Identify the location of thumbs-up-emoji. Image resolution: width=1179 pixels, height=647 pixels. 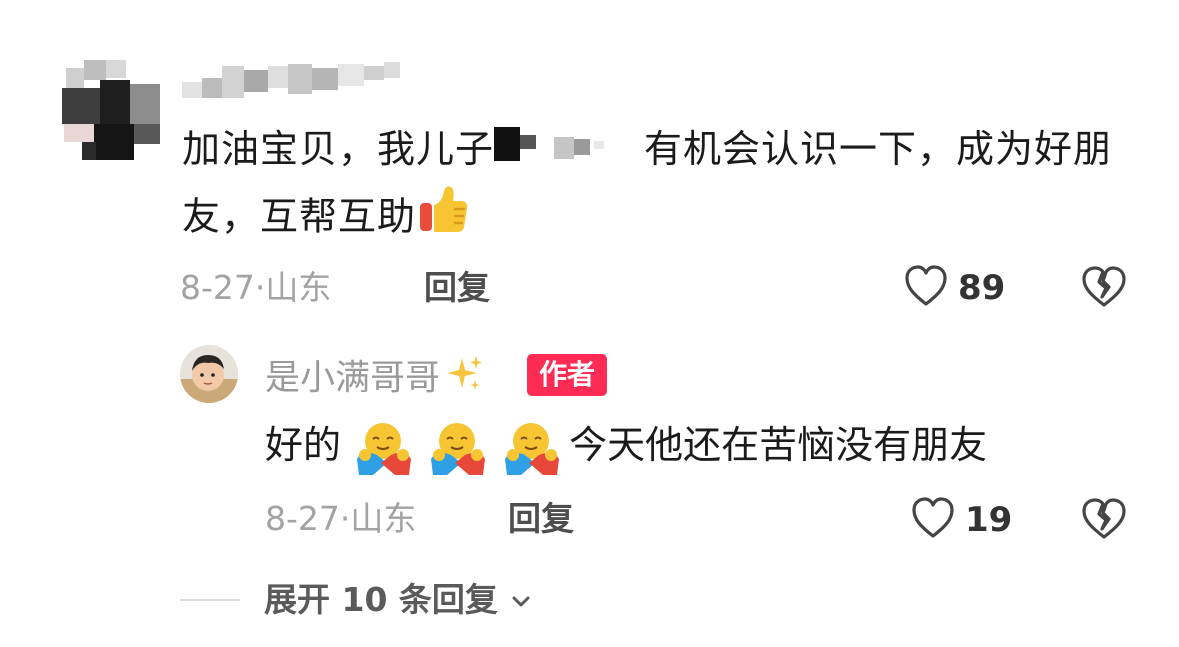
(443, 219).